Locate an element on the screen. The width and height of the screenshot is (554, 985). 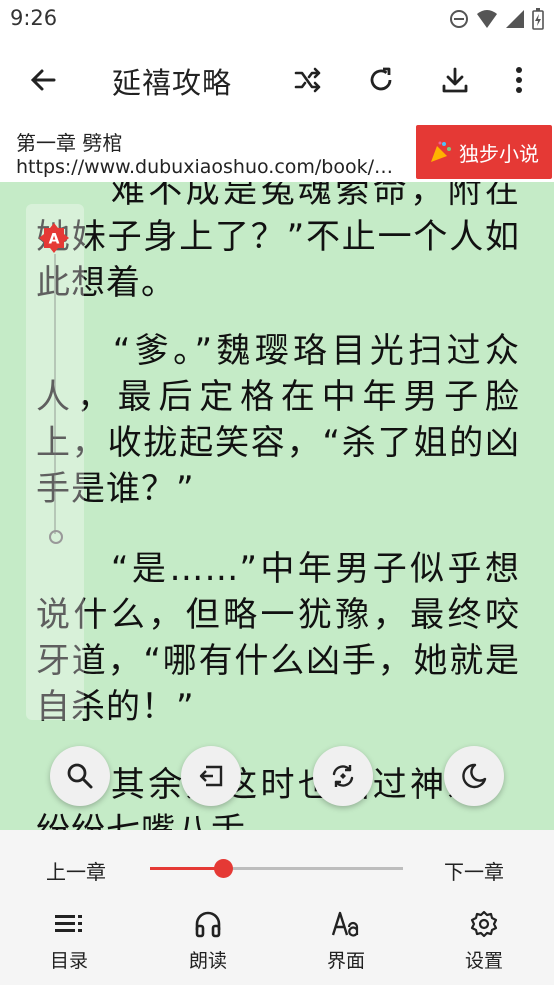
chapter-progress-thumb is located at coordinates (224, 868).